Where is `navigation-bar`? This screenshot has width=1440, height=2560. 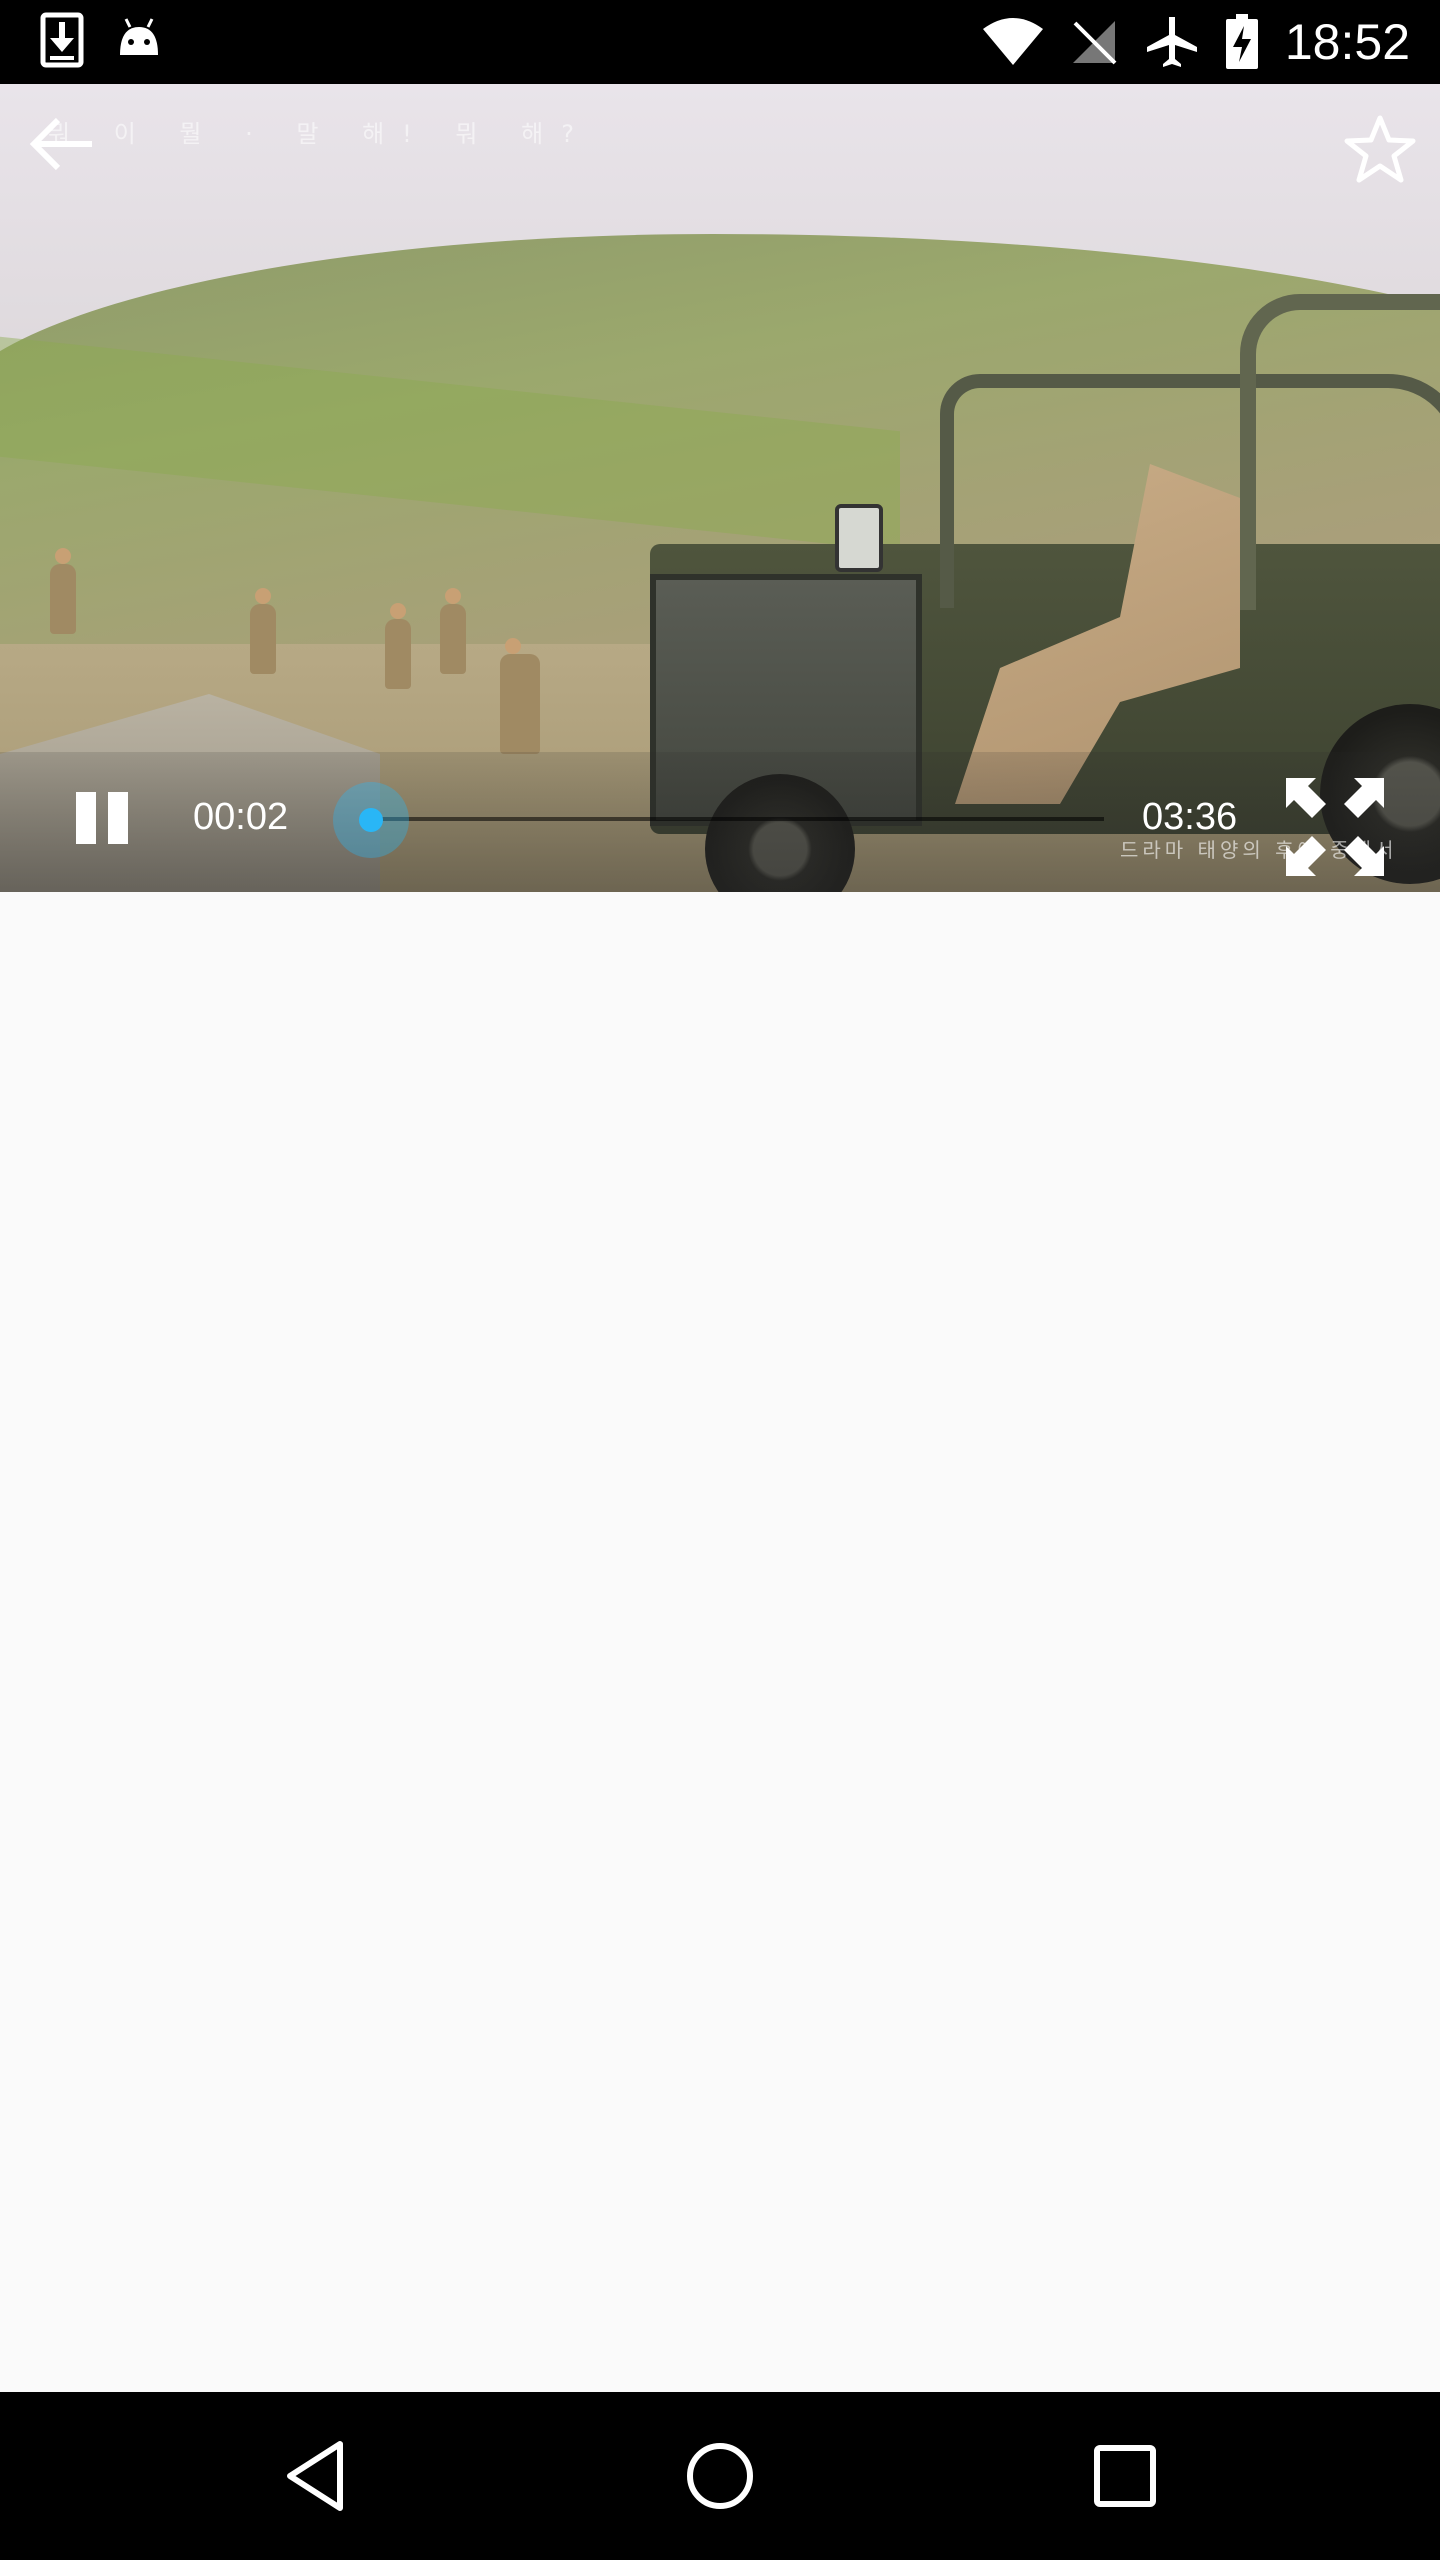
navigation-bar is located at coordinates (720, 2476).